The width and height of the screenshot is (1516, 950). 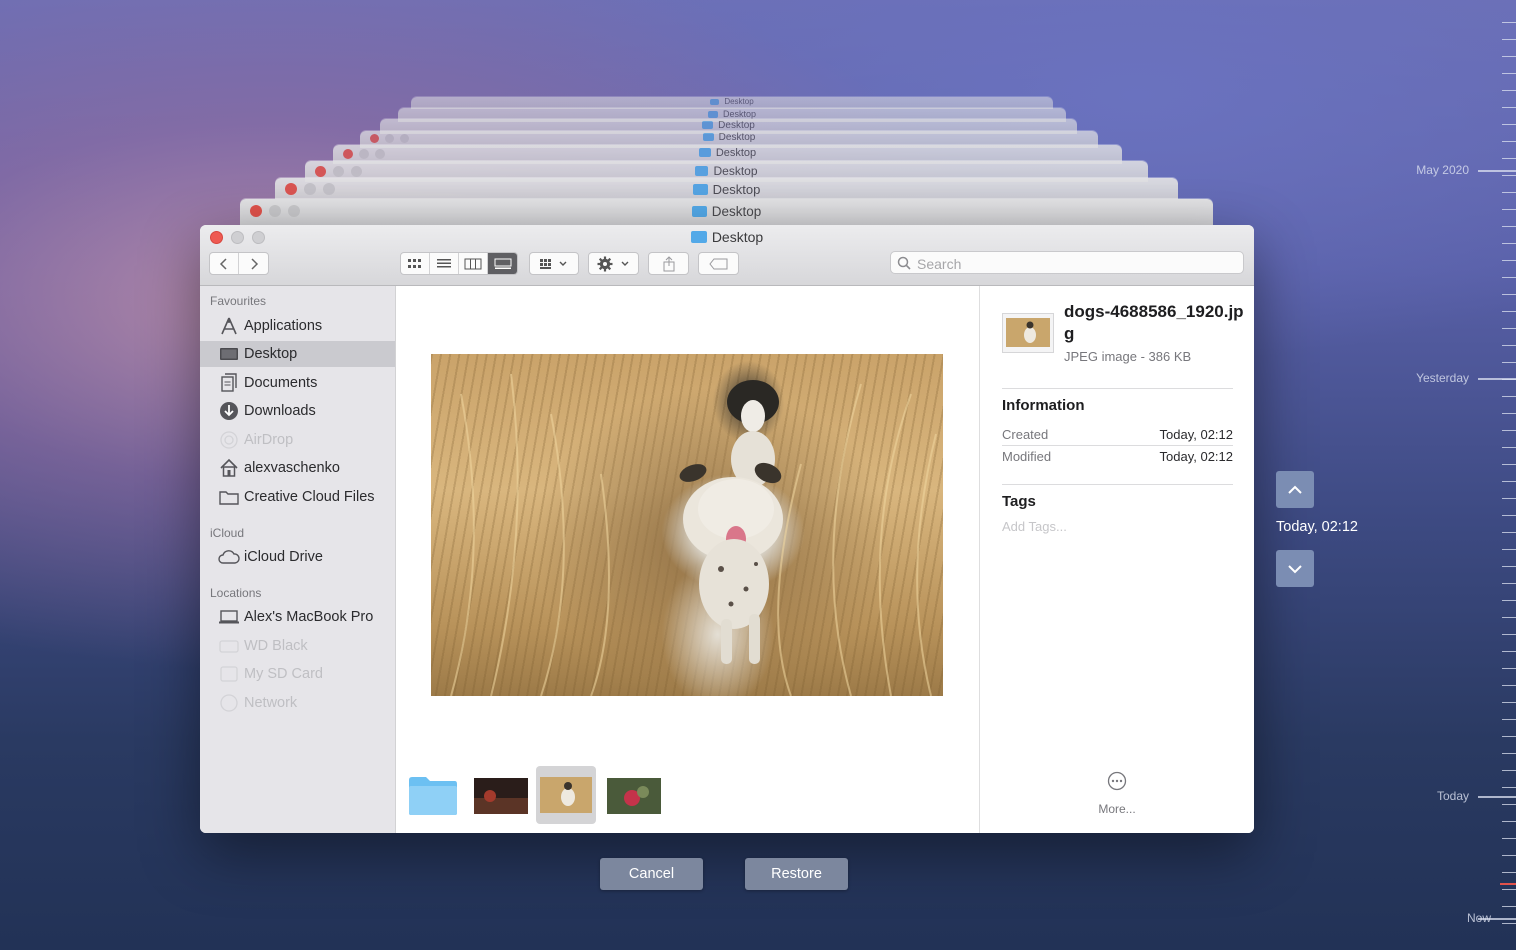 What do you see at coordinates (297, 646) in the screenshot?
I see `sidebar-item-wd-black: WD Black` at bounding box center [297, 646].